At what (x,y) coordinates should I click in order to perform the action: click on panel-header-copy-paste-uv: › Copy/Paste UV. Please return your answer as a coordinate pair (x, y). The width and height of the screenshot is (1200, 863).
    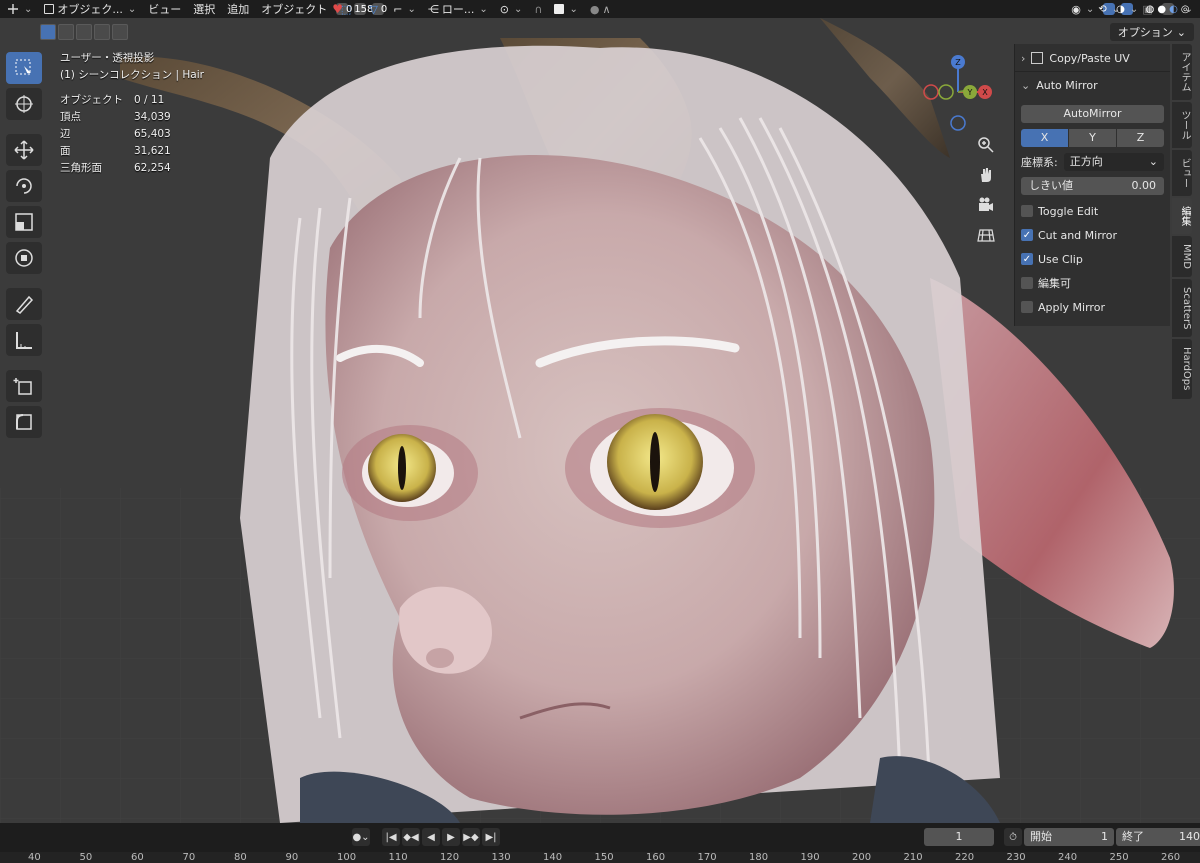
    Looking at the image, I should click on (1092, 58).